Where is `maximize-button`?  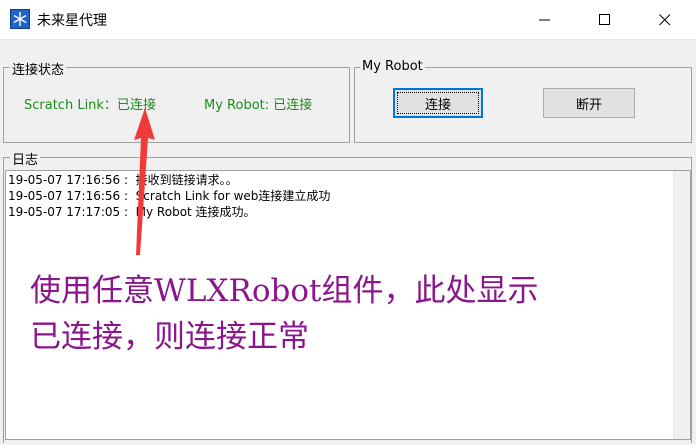 maximize-button is located at coordinates (605, 20).